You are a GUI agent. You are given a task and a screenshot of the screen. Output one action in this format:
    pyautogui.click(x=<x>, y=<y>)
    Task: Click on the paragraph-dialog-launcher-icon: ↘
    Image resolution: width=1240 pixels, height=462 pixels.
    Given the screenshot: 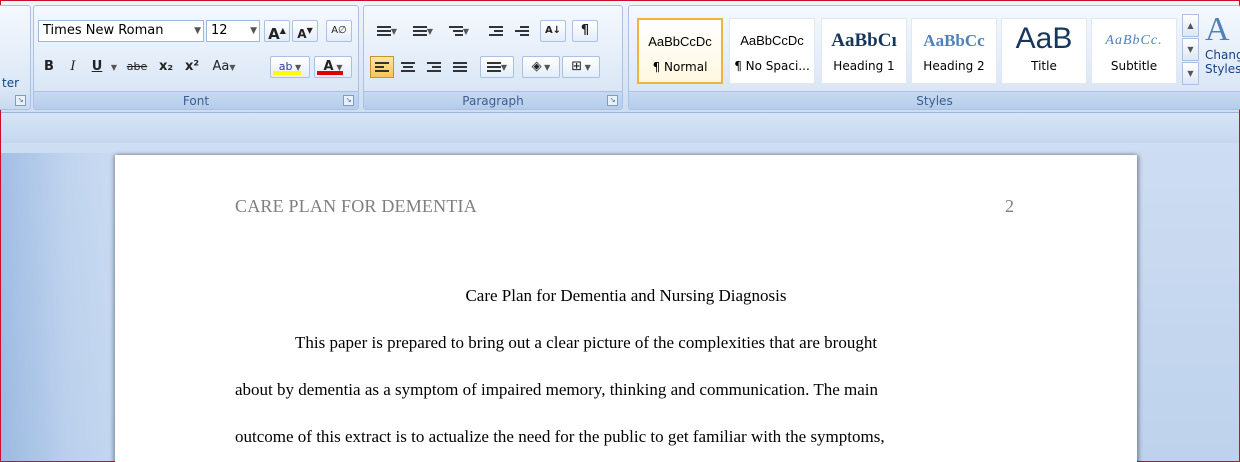 What is the action you would take?
    pyautogui.click(x=612, y=100)
    